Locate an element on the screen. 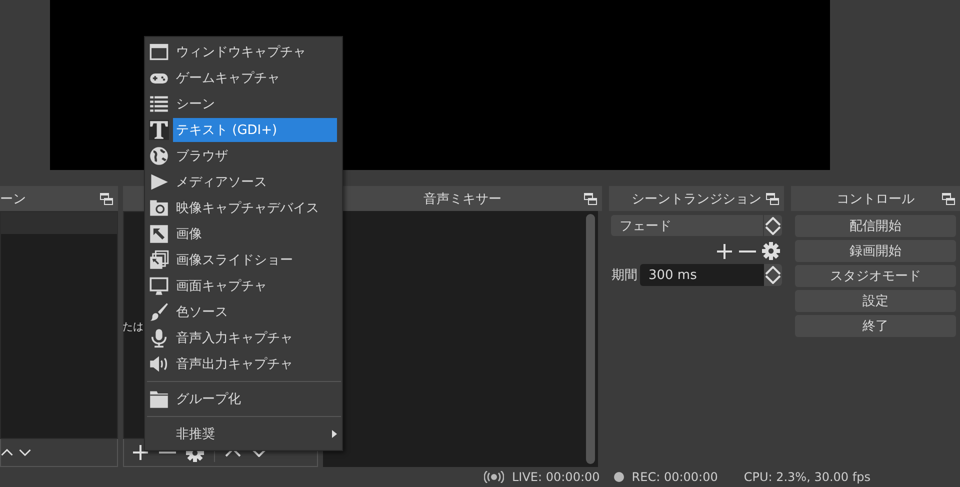 Image resolution: width=960 pixels, height=487 pixels. settings-icon is located at coordinates (771, 251).